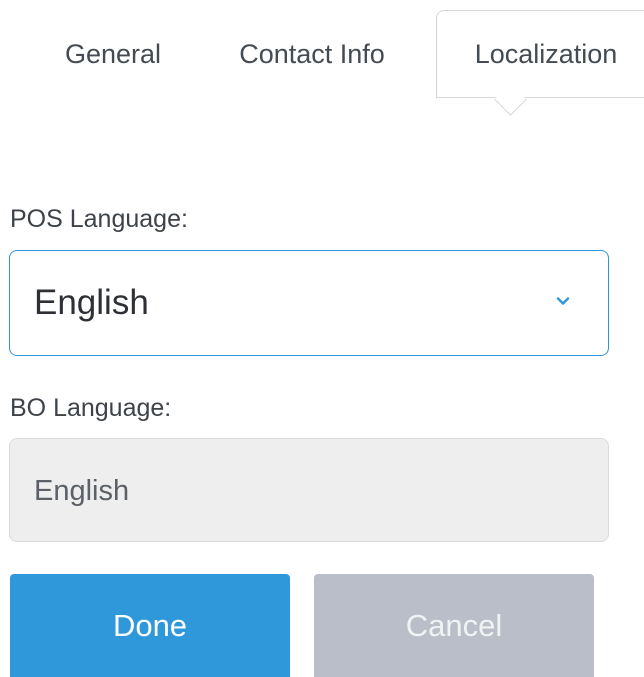 This screenshot has width=644, height=677. I want to click on bo-language-label: BO Language:, so click(91, 408).